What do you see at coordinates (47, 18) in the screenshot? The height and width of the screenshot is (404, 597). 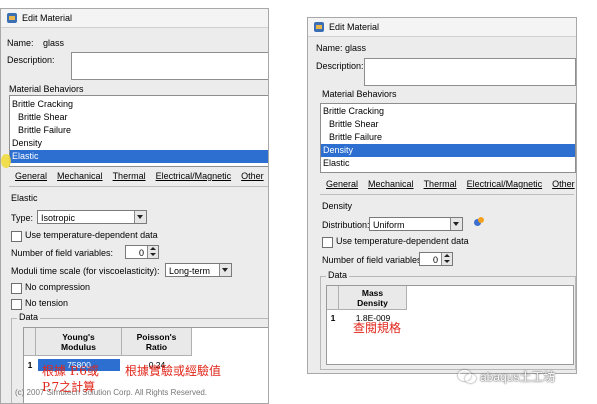 I see `left-window-title: Edit Material` at bounding box center [47, 18].